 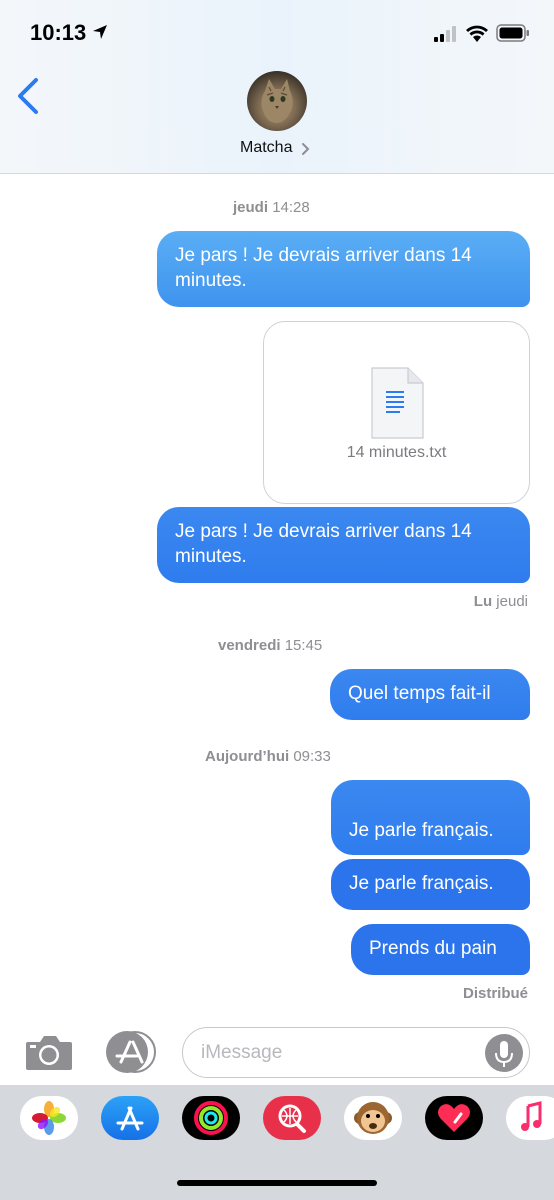 What do you see at coordinates (251, 207) in the screenshot?
I see `timestamp-day: jeudi` at bounding box center [251, 207].